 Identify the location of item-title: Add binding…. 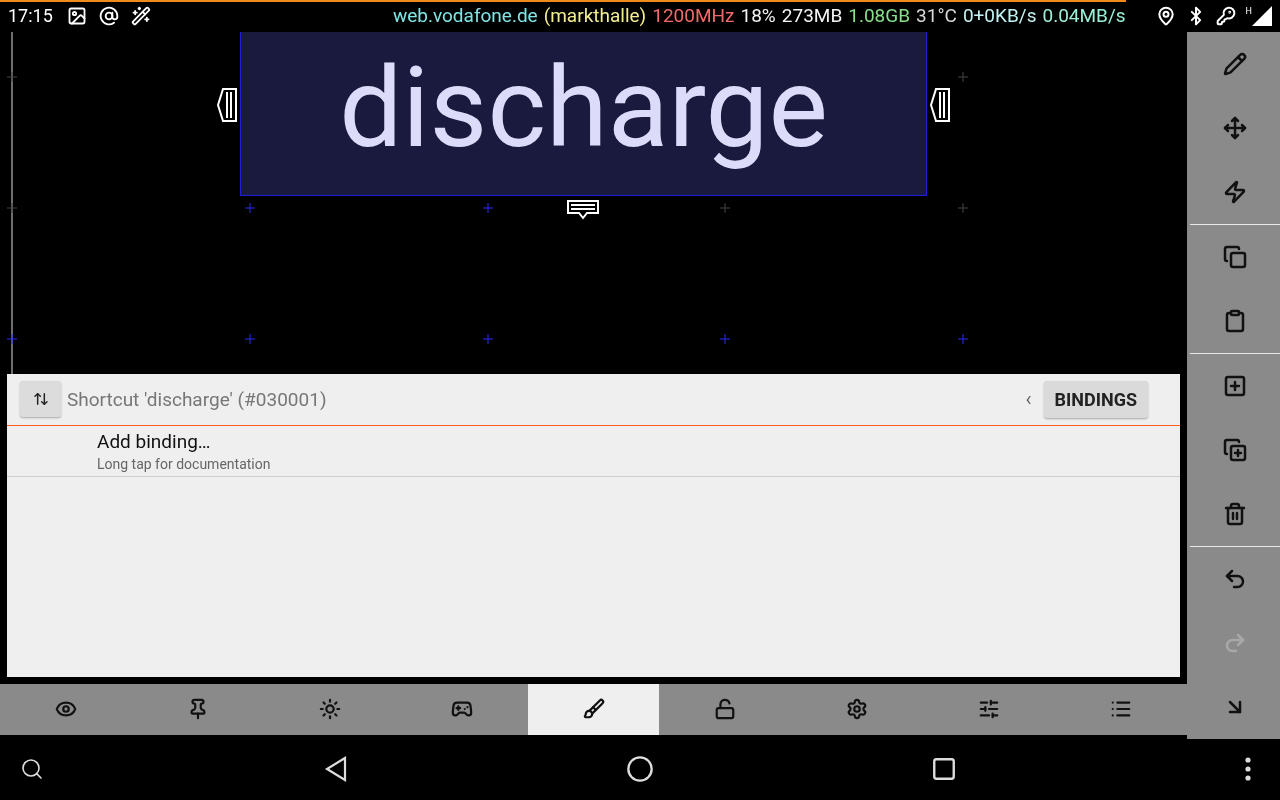
(154, 441).